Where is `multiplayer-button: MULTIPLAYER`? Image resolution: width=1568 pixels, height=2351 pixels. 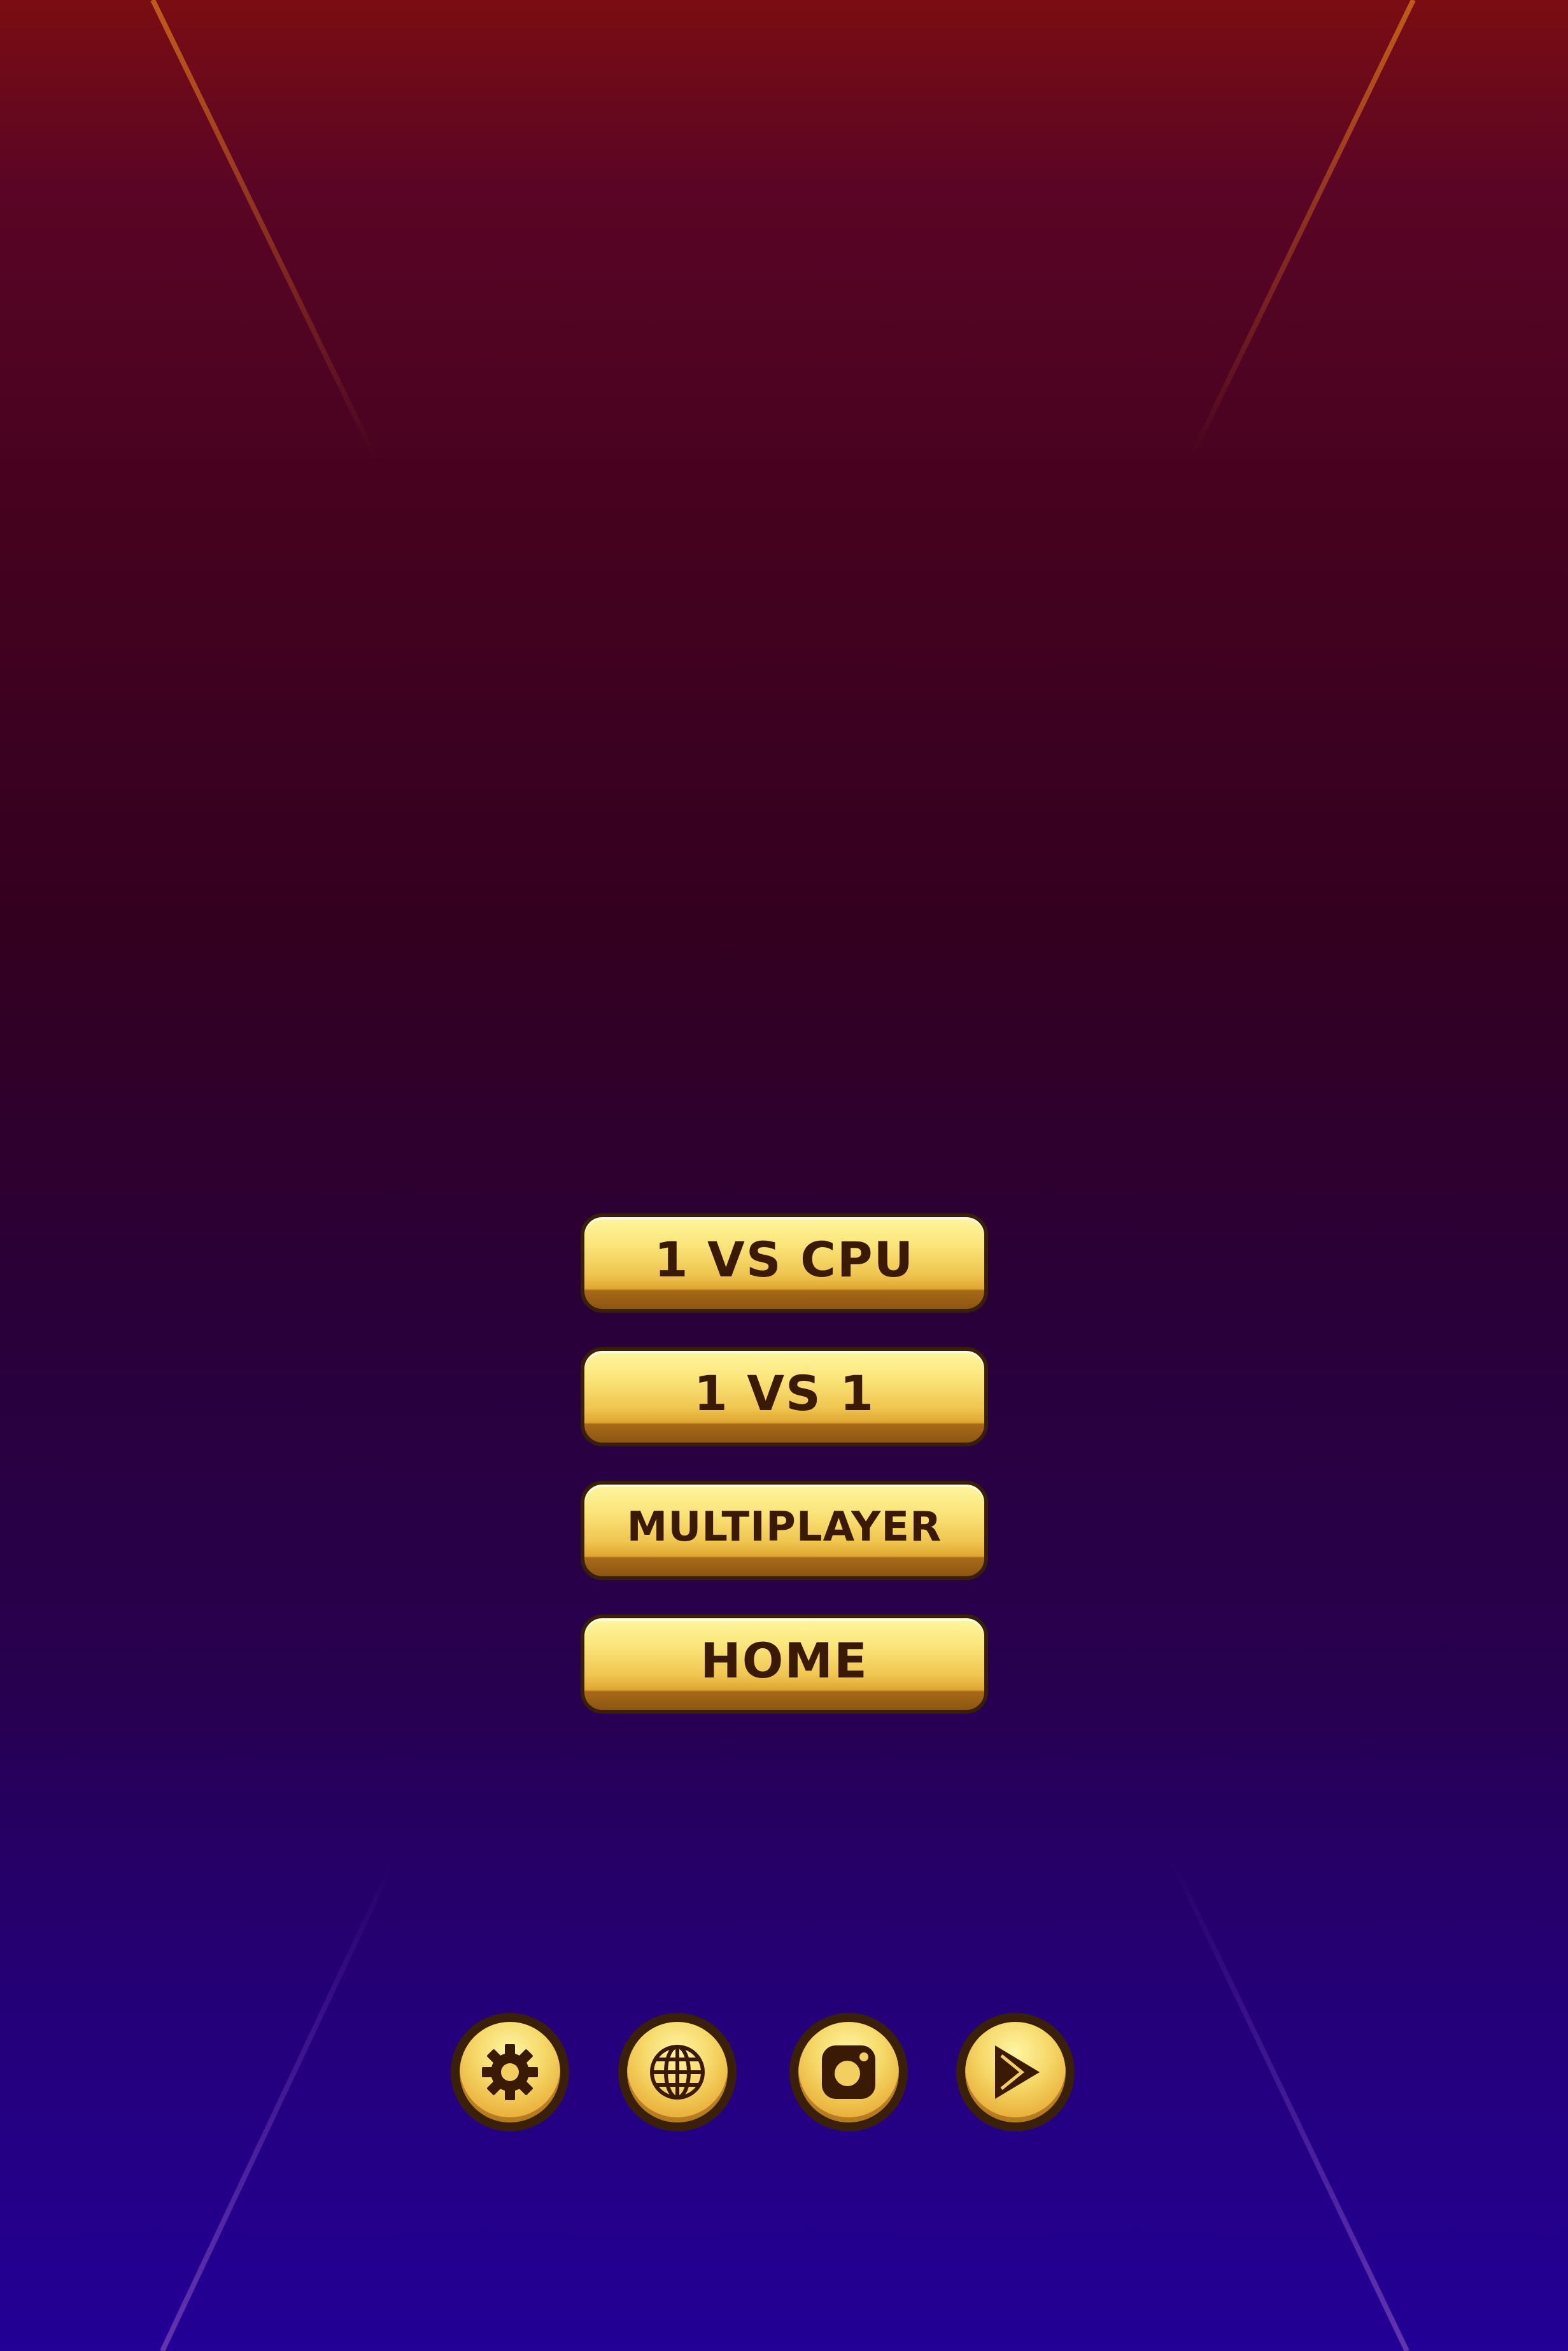
multiplayer-button: MULTIPLAYER is located at coordinates (784, 1530).